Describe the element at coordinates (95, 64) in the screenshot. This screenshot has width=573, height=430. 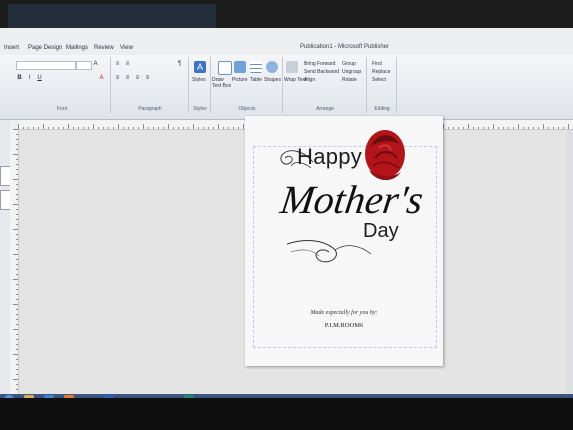
I see `grow-font-button: A` at that location.